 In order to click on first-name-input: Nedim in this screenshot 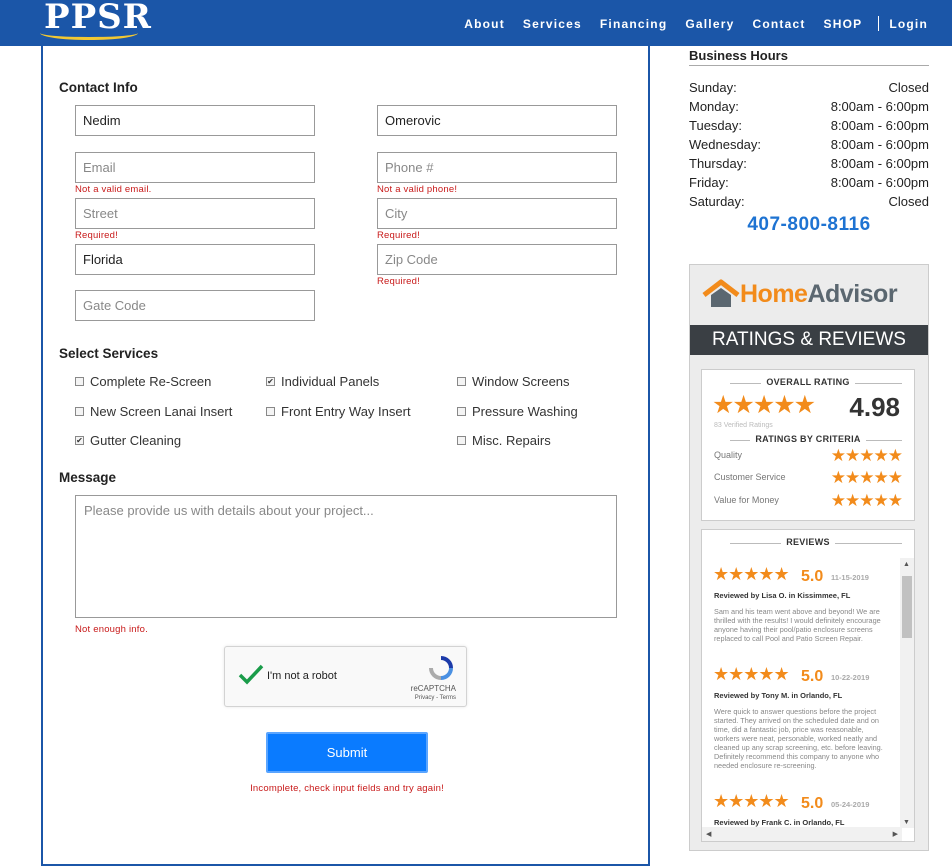, I will do `click(195, 120)`.